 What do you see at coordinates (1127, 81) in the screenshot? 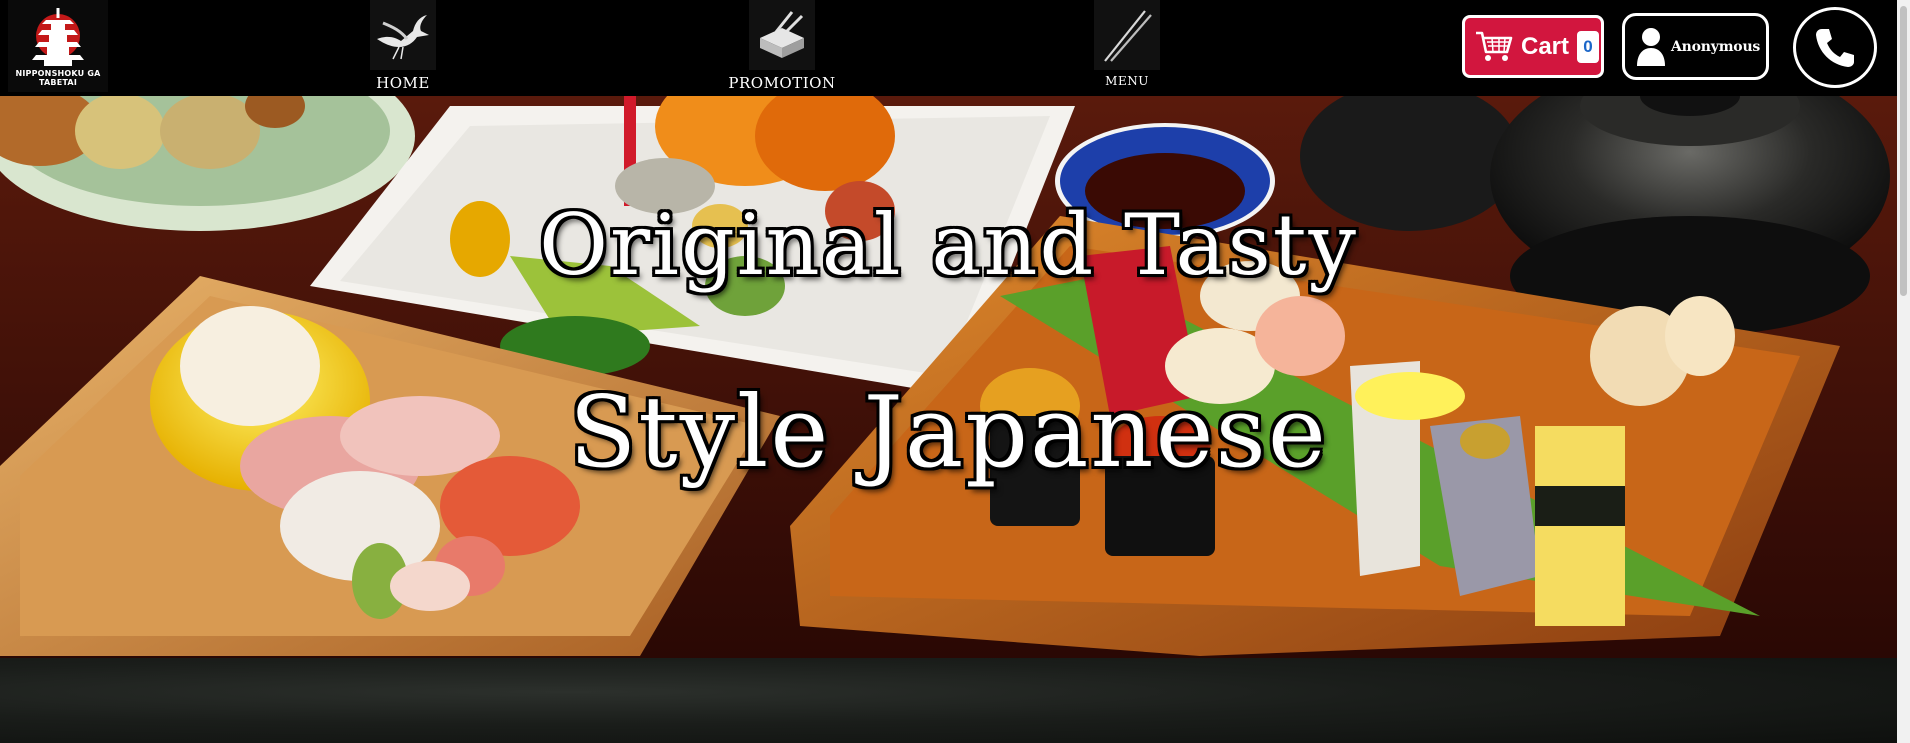
I see `nav-menu-label: MENU` at bounding box center [1127, 81].